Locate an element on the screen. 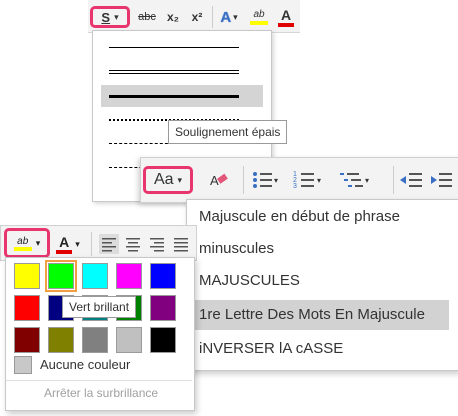 This screenshot has width=458, height=416. underline-double is located at coordinates (182, 72).